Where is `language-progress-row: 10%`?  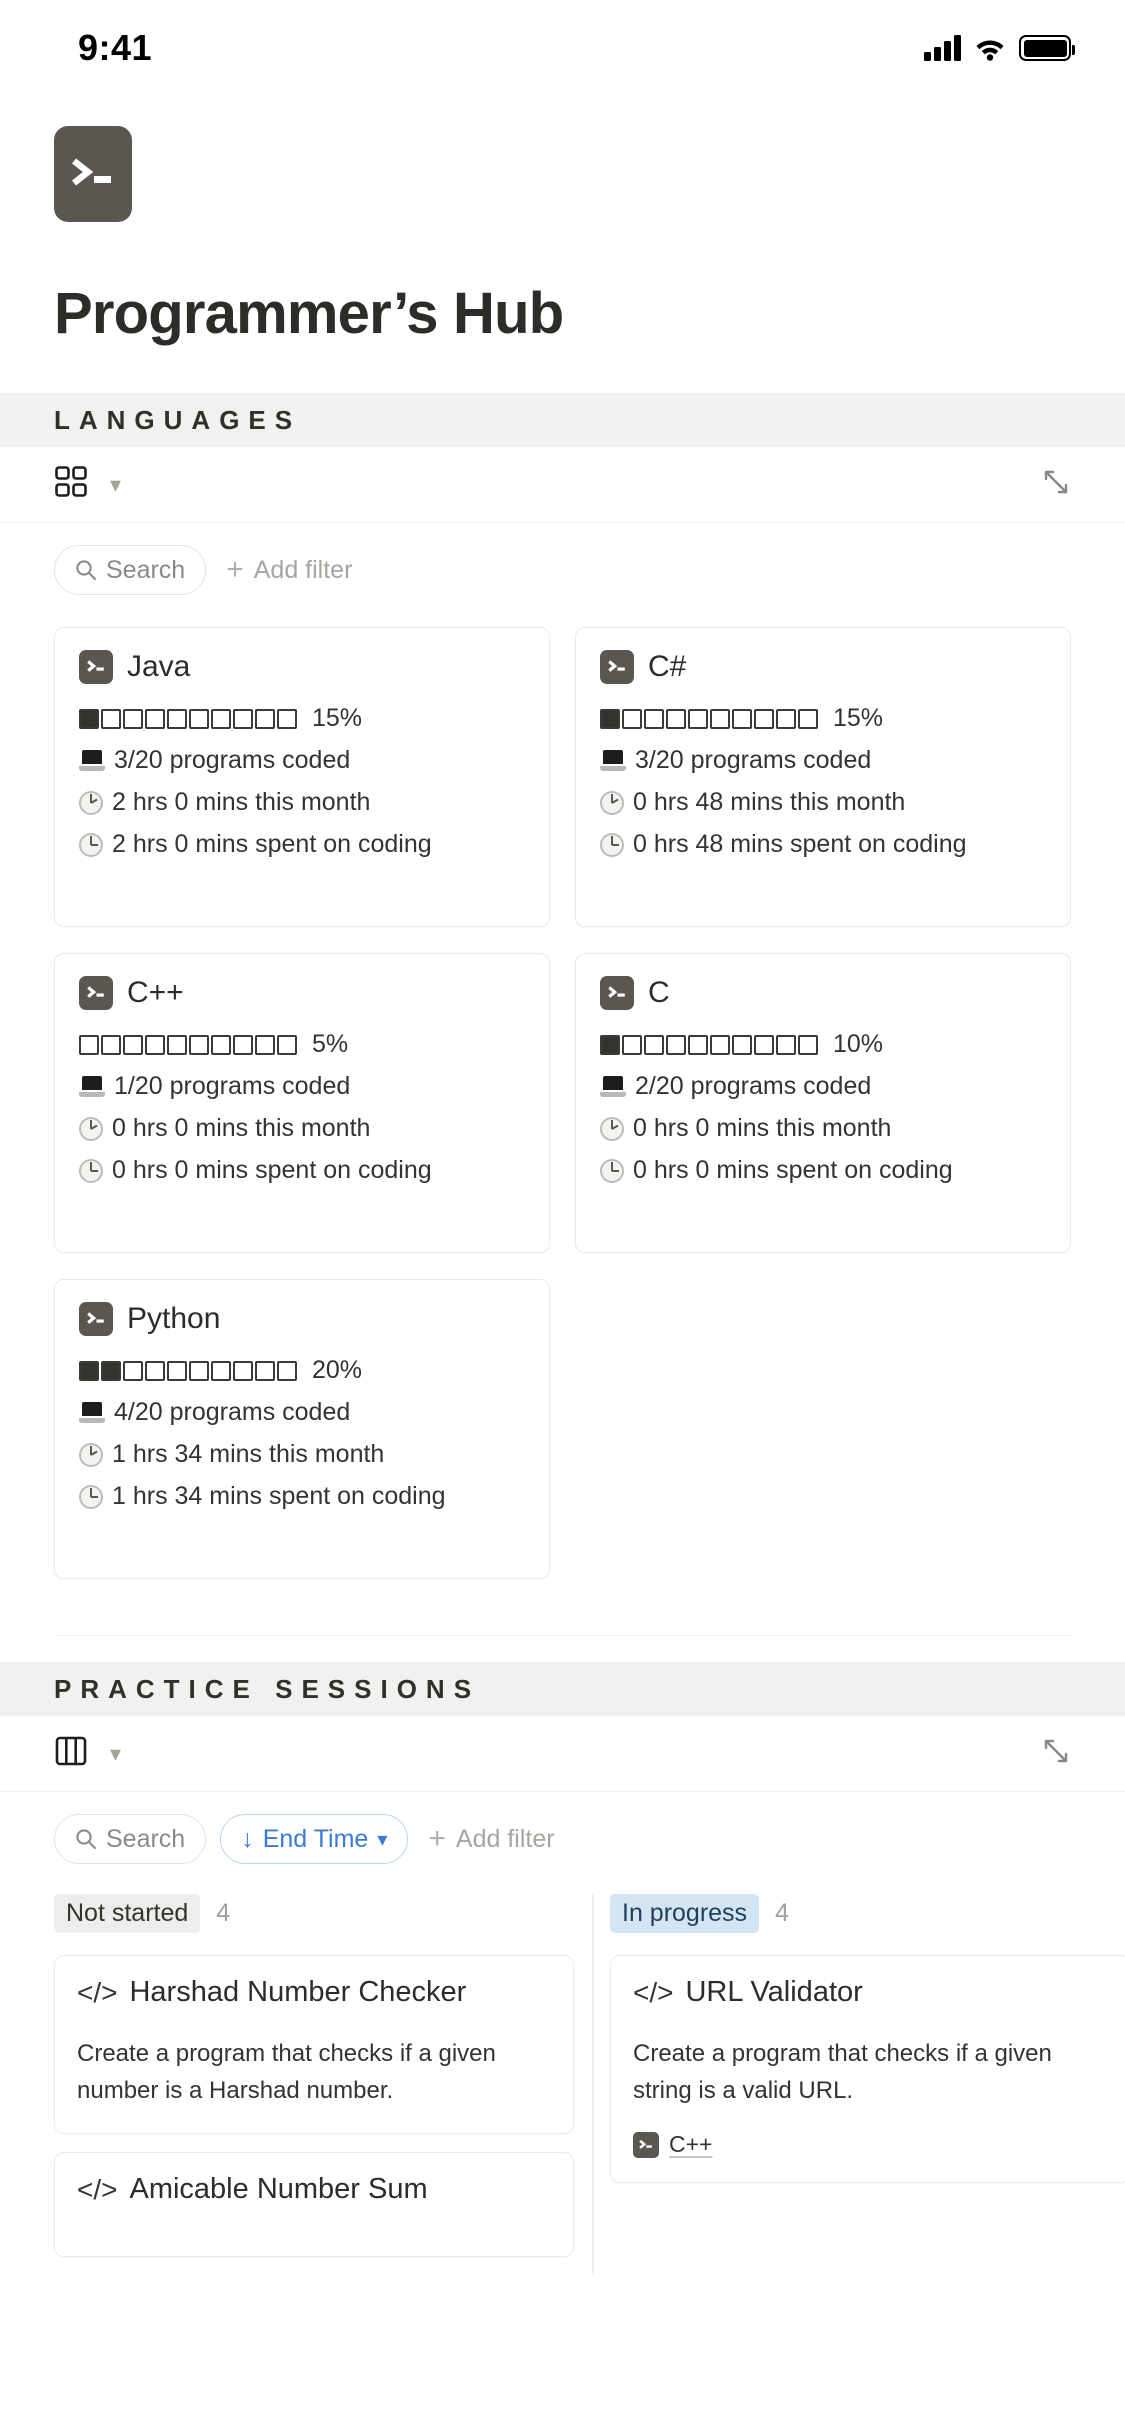 language-progress-row: 10% is located at coordinates (823, 1044).